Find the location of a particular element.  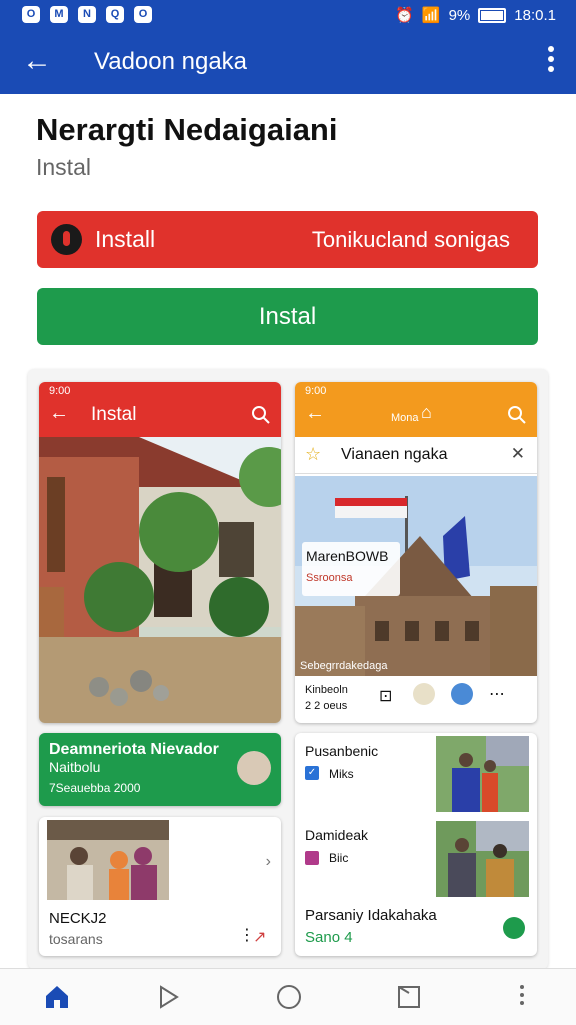

screenshot-left-bar: 9:00 ← Instal is located at coordinates (160, 409).